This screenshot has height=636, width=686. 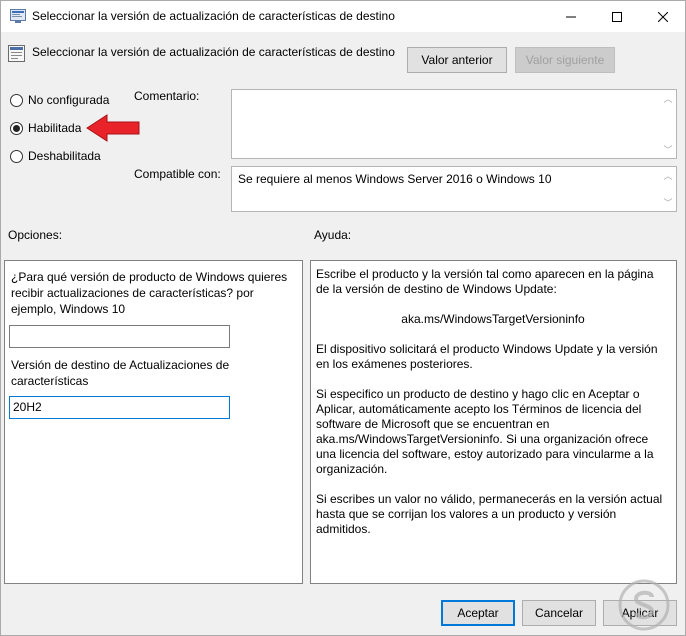 What do you see at coordinates (113, 128) in the screenshot?
I see `red-arrow-icon` at bounding box center [113, 128].